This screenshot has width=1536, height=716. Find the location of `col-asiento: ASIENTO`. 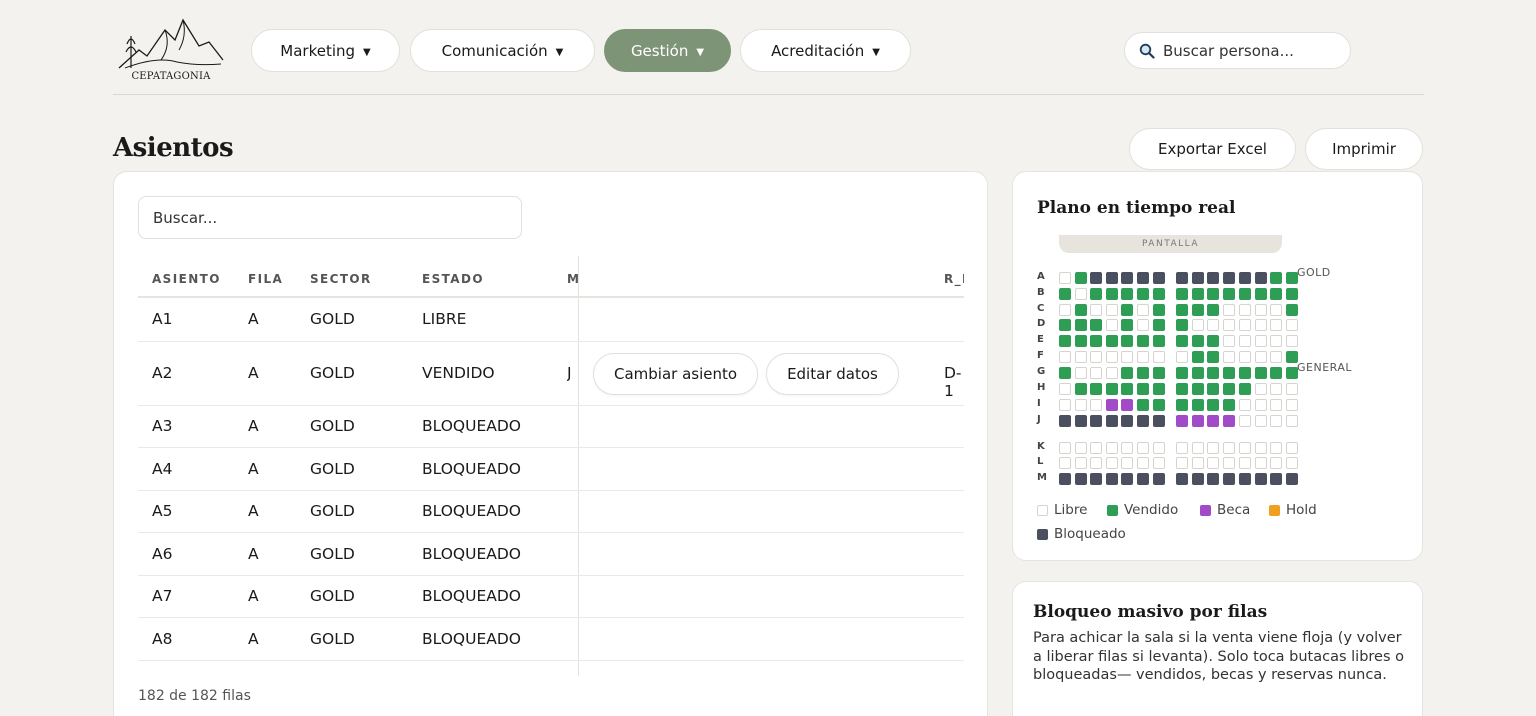

col-asiento: ASIENTO is located at coordinates (186, 279).